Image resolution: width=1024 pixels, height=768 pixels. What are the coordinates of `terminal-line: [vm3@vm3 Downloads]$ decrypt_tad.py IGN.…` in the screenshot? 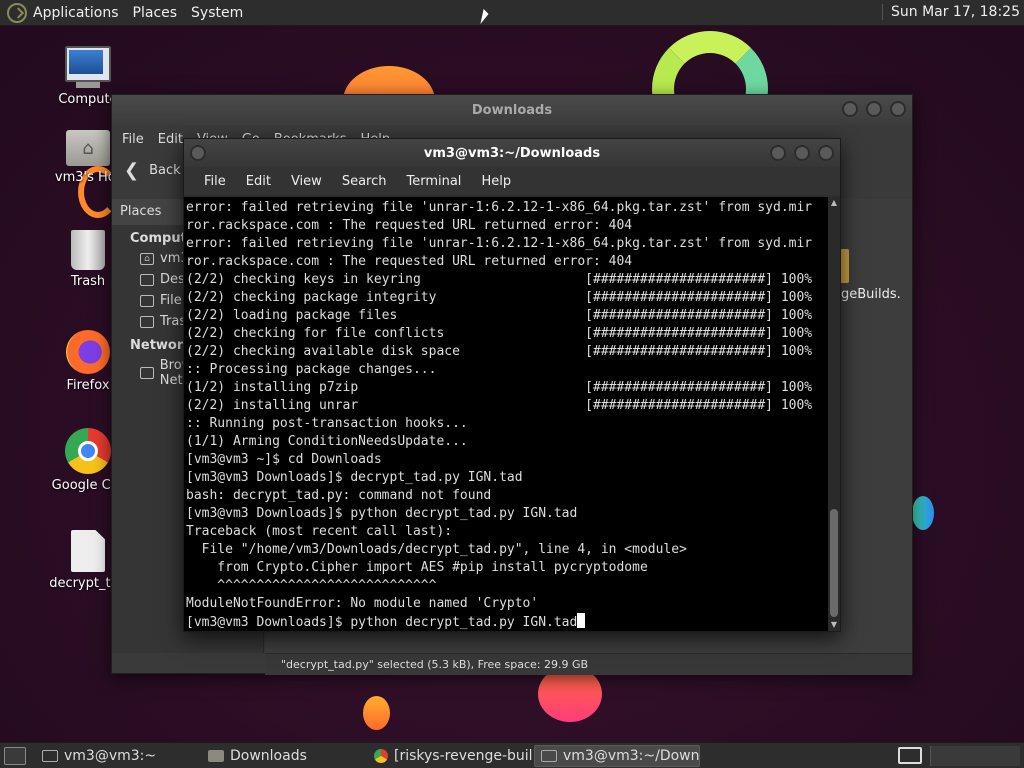 It's located at (354, 477).